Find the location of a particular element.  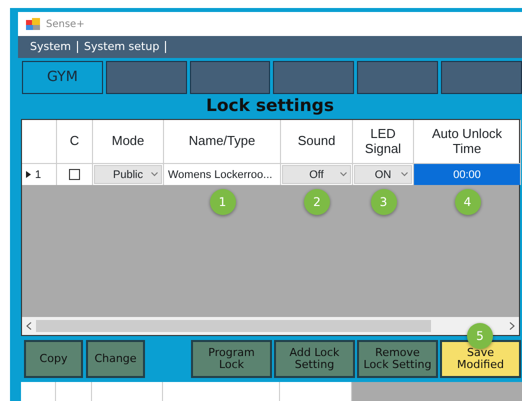

tab: GYM is located at coordinates (62, 77).